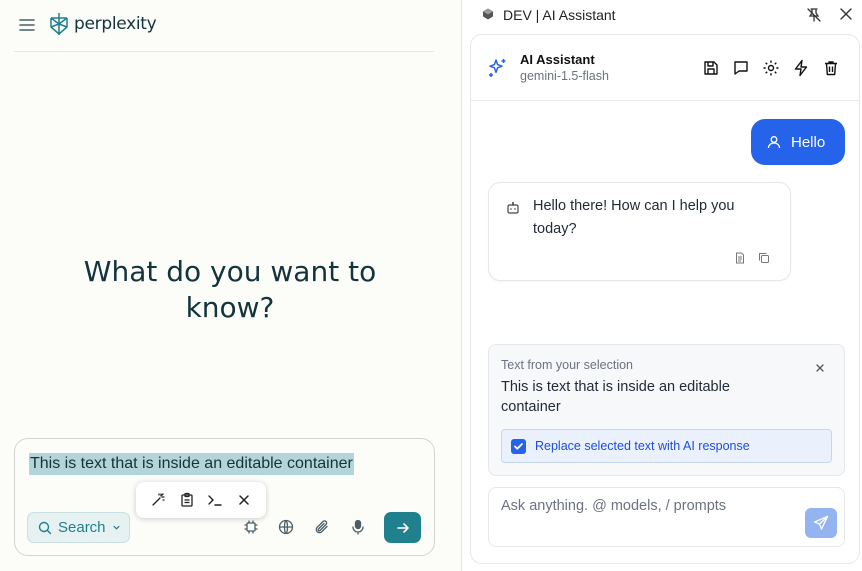  I want to click on chat-header: AI Assistant gemini-1.5-flash, so click(665, 68).